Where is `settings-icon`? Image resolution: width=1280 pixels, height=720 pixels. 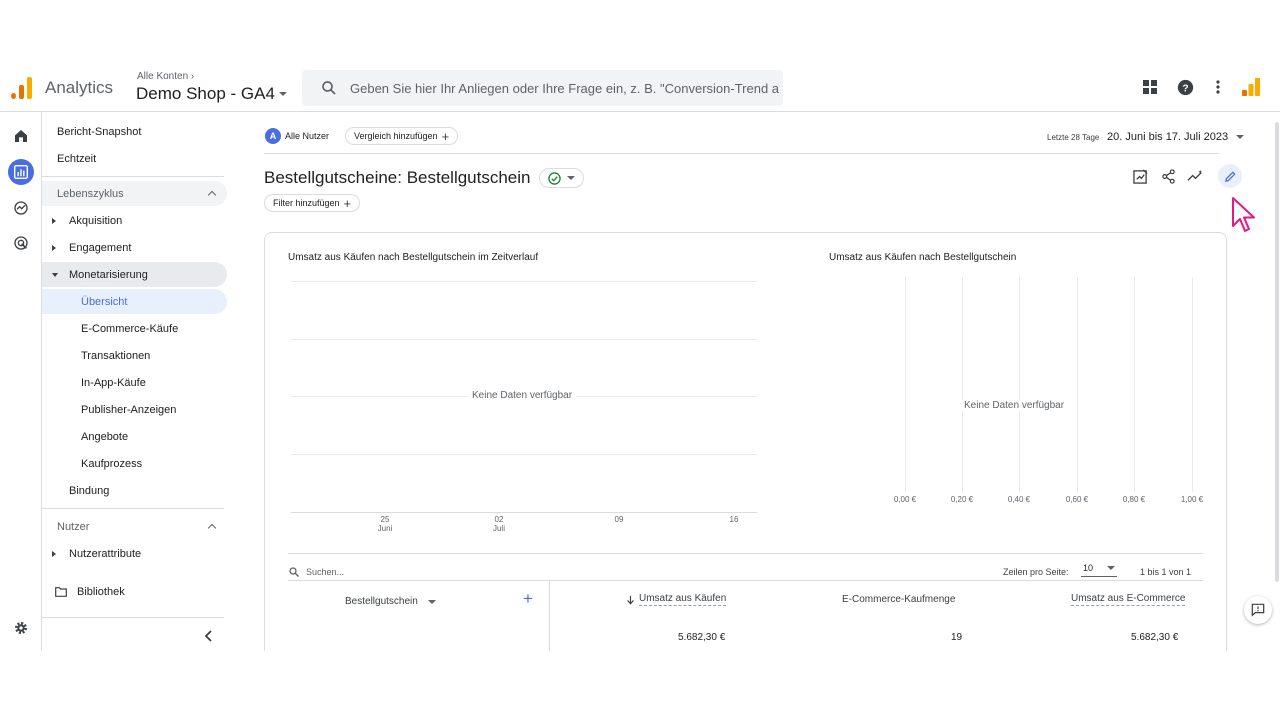 settings-icon is located at coordinates (21, 628).